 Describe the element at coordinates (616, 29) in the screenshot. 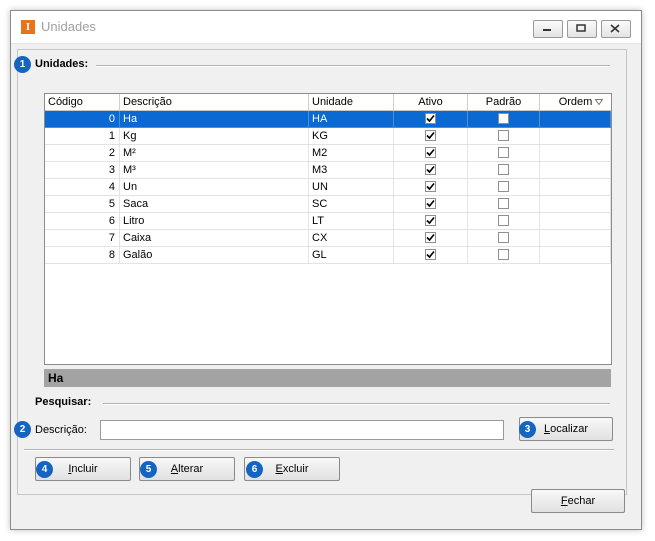

I see `close-button` at that location.